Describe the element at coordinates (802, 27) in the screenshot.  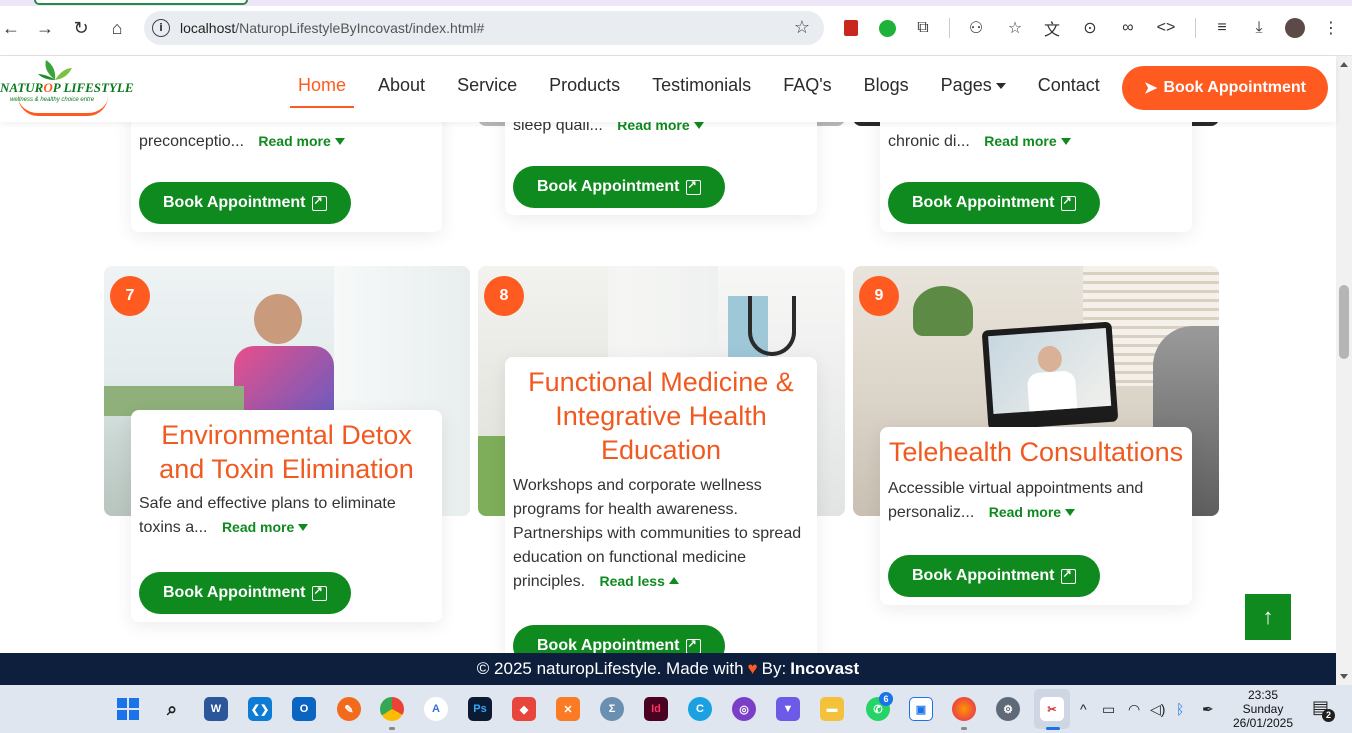
I see `bookmark-star-icon: ☆` at that location.